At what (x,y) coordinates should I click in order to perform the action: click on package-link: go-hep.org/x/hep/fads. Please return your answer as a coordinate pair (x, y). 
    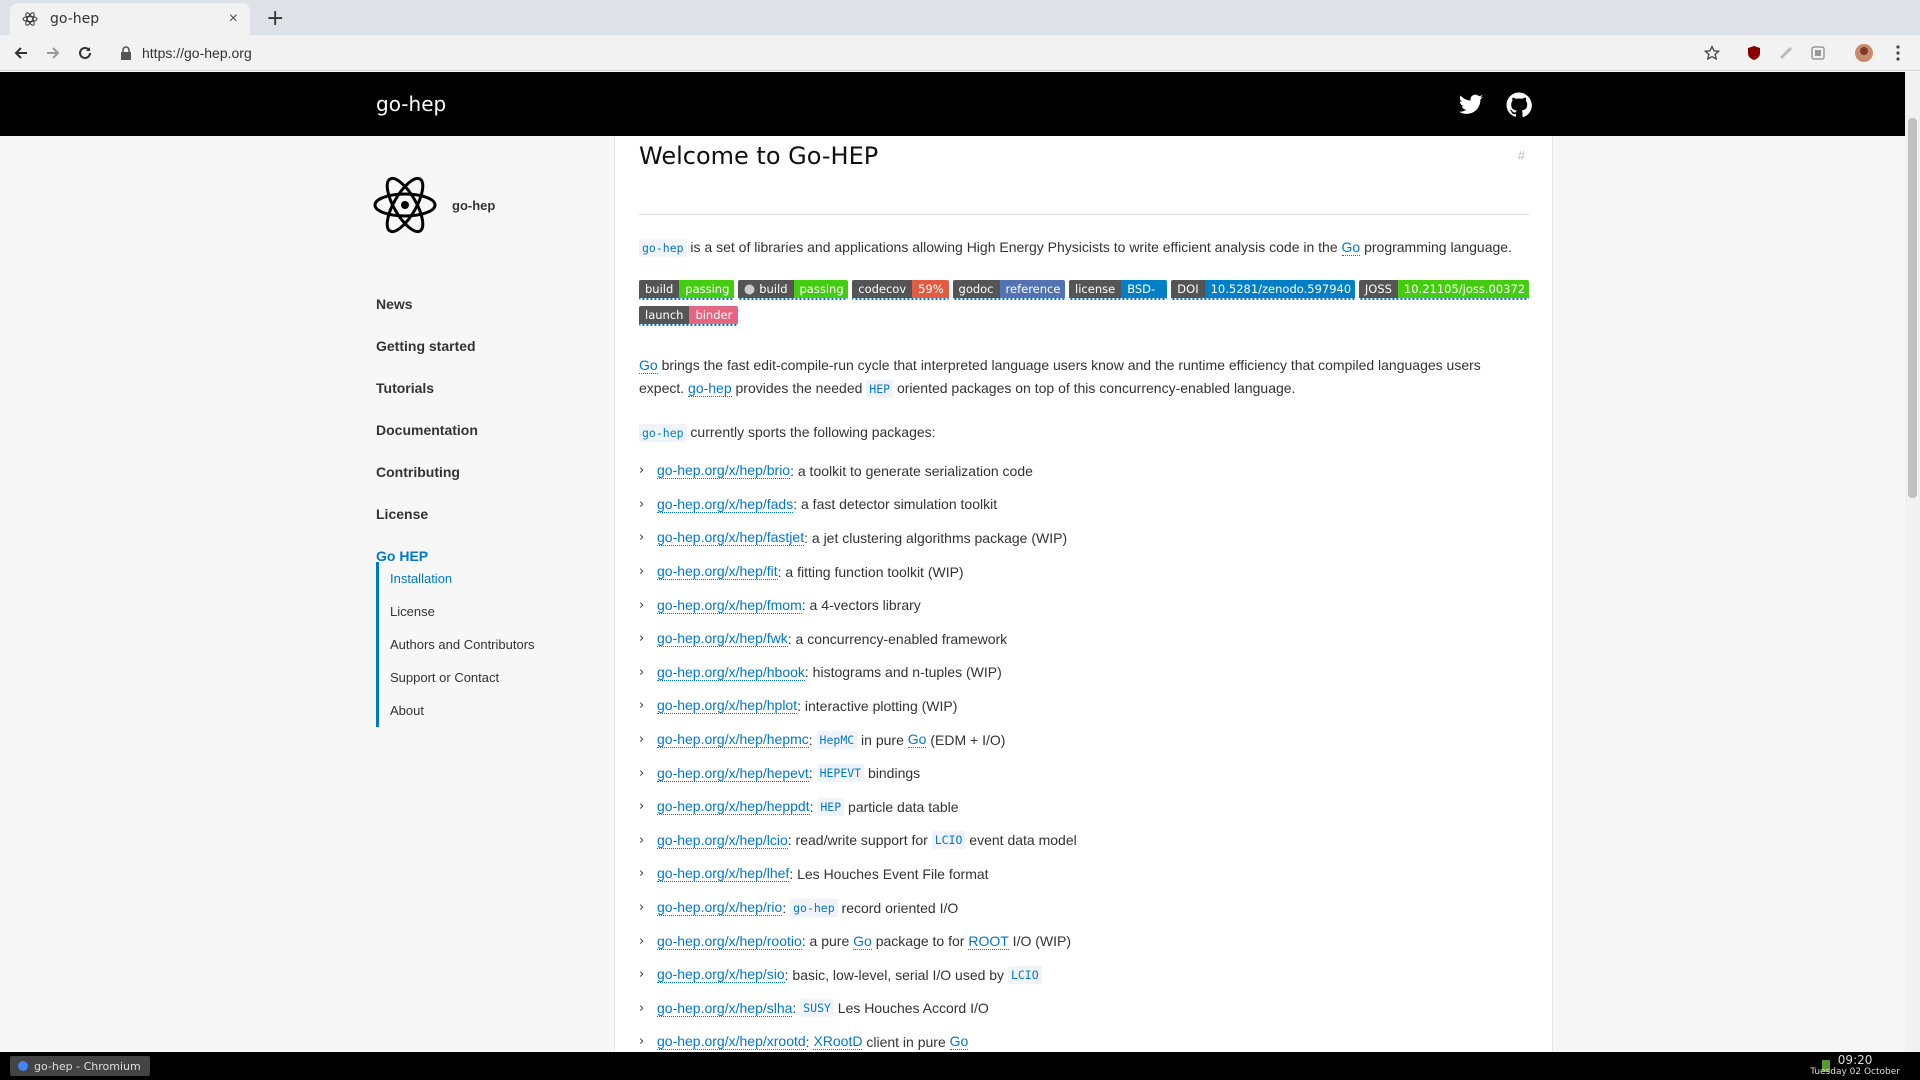
    Looking at the image, I should click on (725, 504).